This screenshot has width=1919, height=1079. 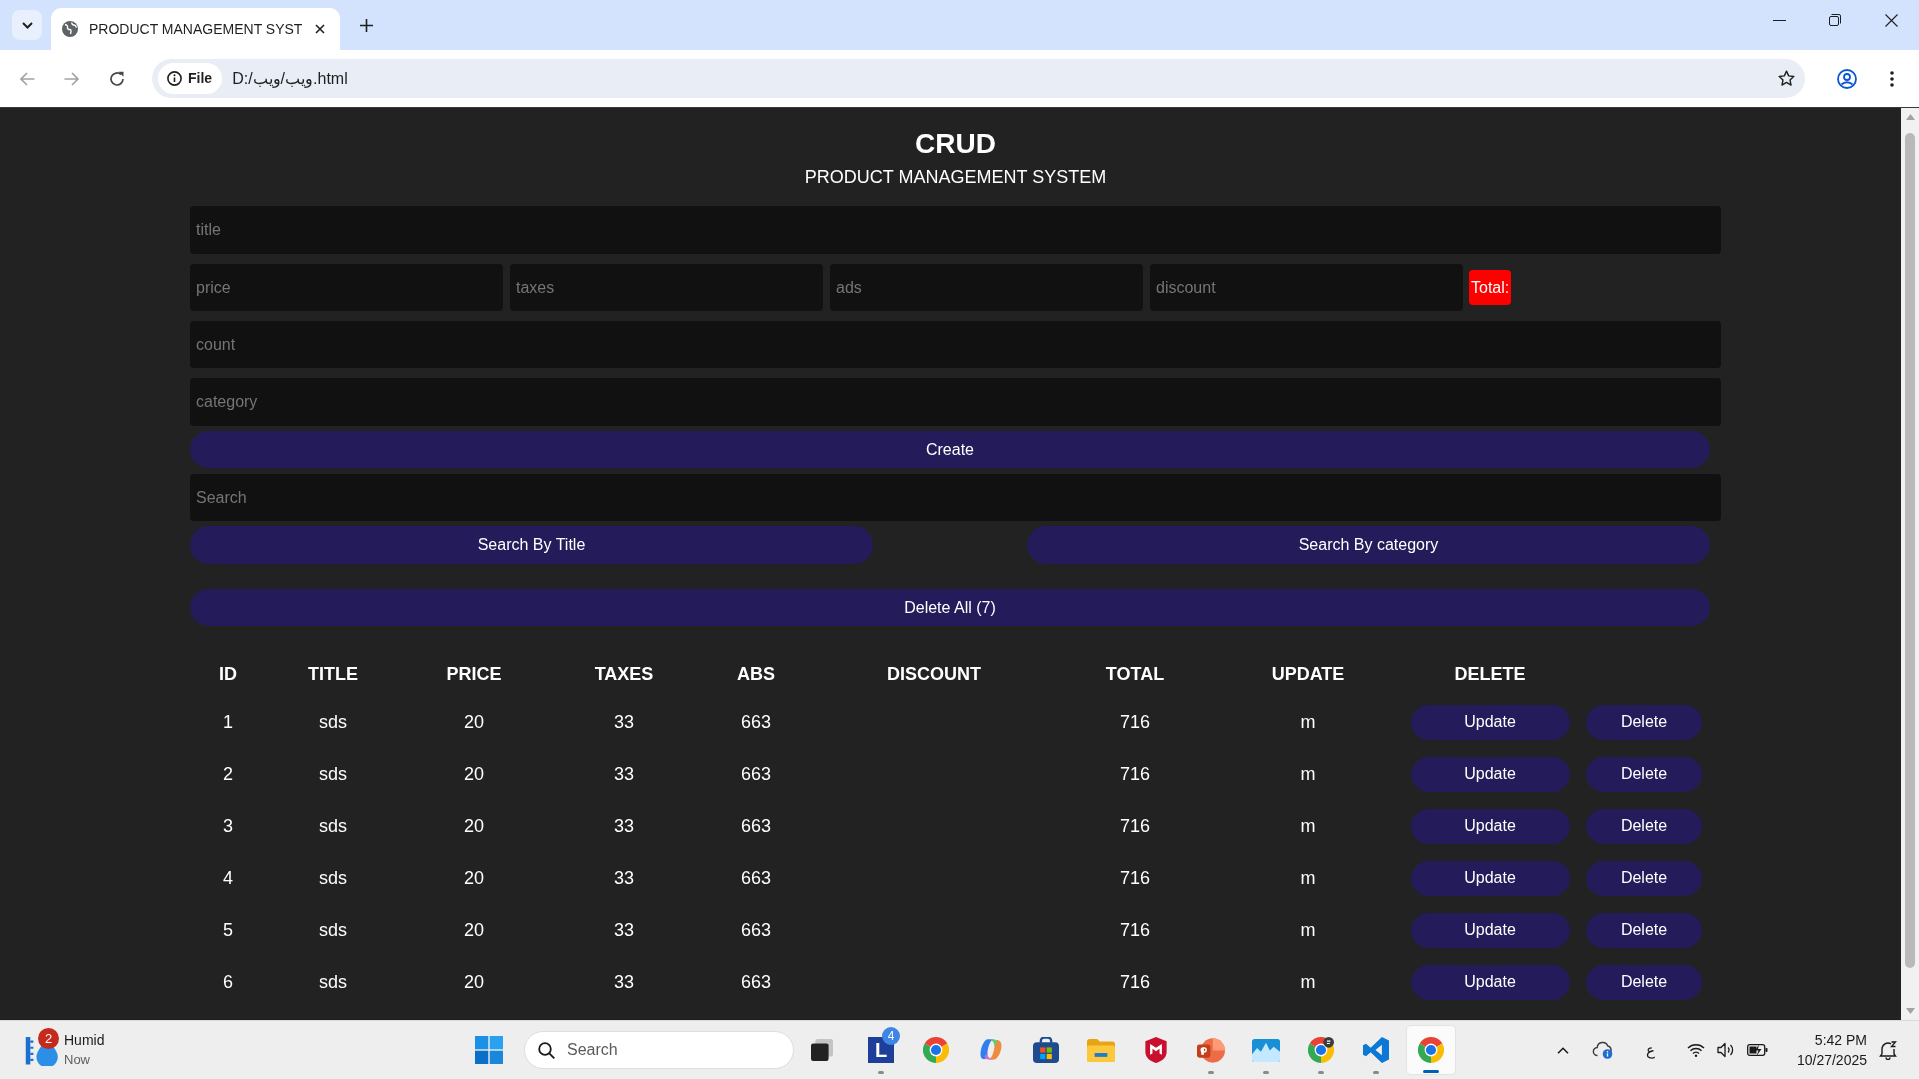 What do you see at coordinates (228, 774) in the screenshot?
I see `table-cell-text: 2` at bounding box center [228, 774].